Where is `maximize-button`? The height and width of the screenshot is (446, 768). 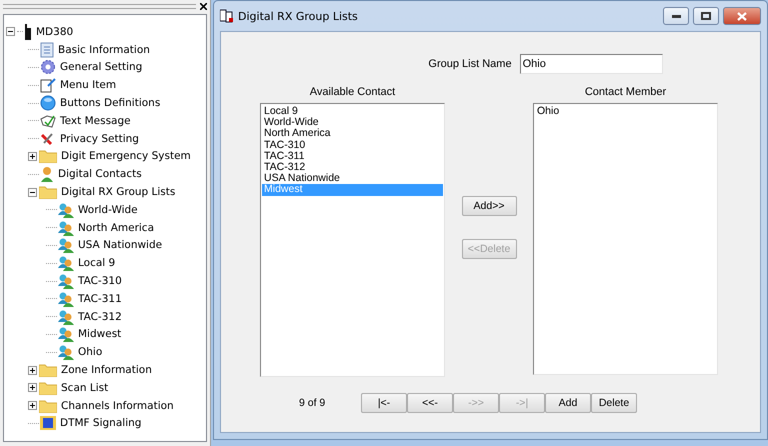
maximize-button is located at coordinates (706, 16).